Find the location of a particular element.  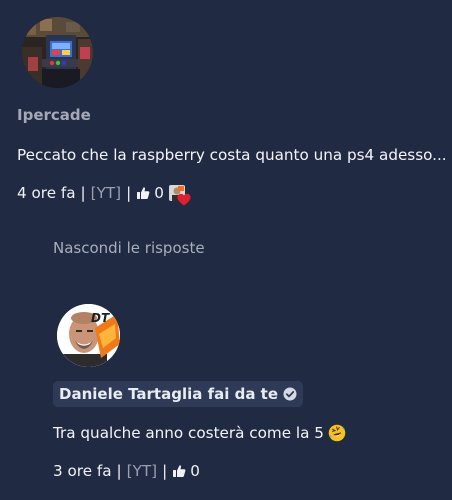

reply-text-row: Tra qualche anno costerà come la 5 is located at coordinates (199, 433).